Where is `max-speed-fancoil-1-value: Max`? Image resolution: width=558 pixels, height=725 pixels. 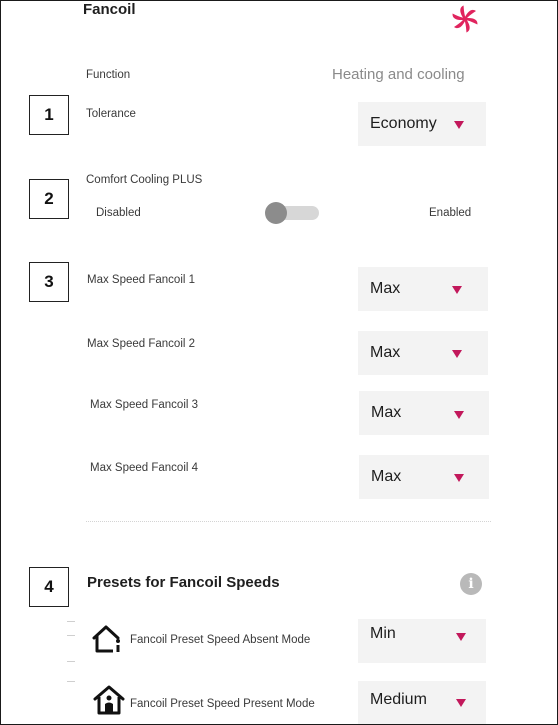
max-speed-fancoil-1-value: Max is located at coordinates (385, 288).